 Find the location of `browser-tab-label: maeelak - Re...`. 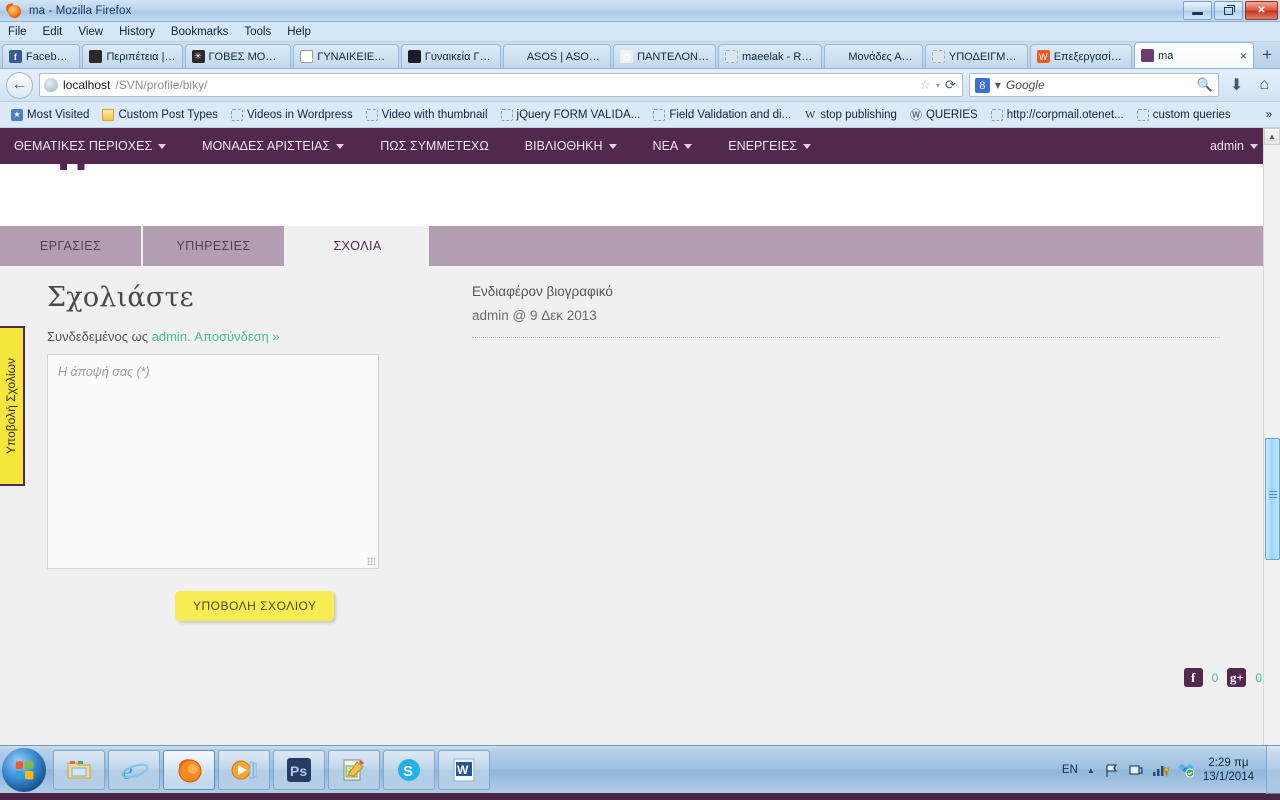

browser-tab-label: maeelak - Re... is located at coordinates (778, 56).